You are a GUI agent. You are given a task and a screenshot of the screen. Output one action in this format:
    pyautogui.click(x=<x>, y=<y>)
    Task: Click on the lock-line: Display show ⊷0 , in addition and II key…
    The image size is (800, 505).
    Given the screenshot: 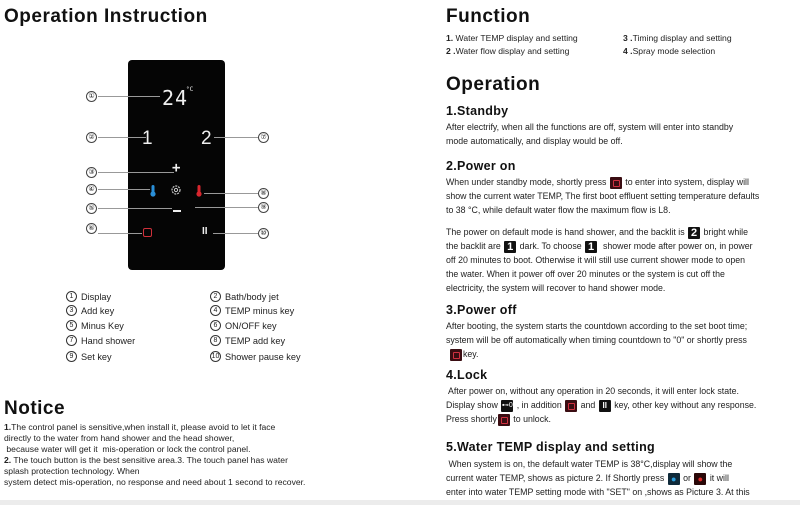 What is the action you would take?
    pyautogui.click(x=623, y=405)
    